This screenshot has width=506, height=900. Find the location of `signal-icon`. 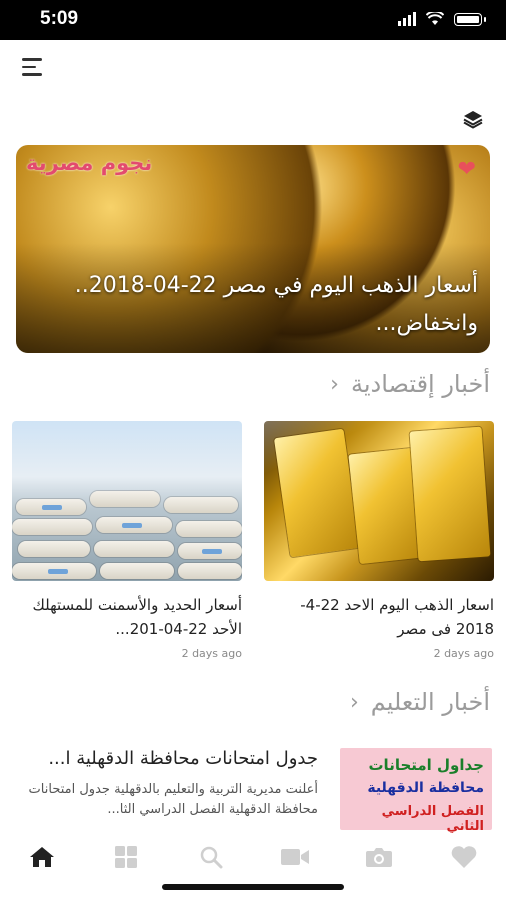

signal-icon is located at coordinates (407, 19).